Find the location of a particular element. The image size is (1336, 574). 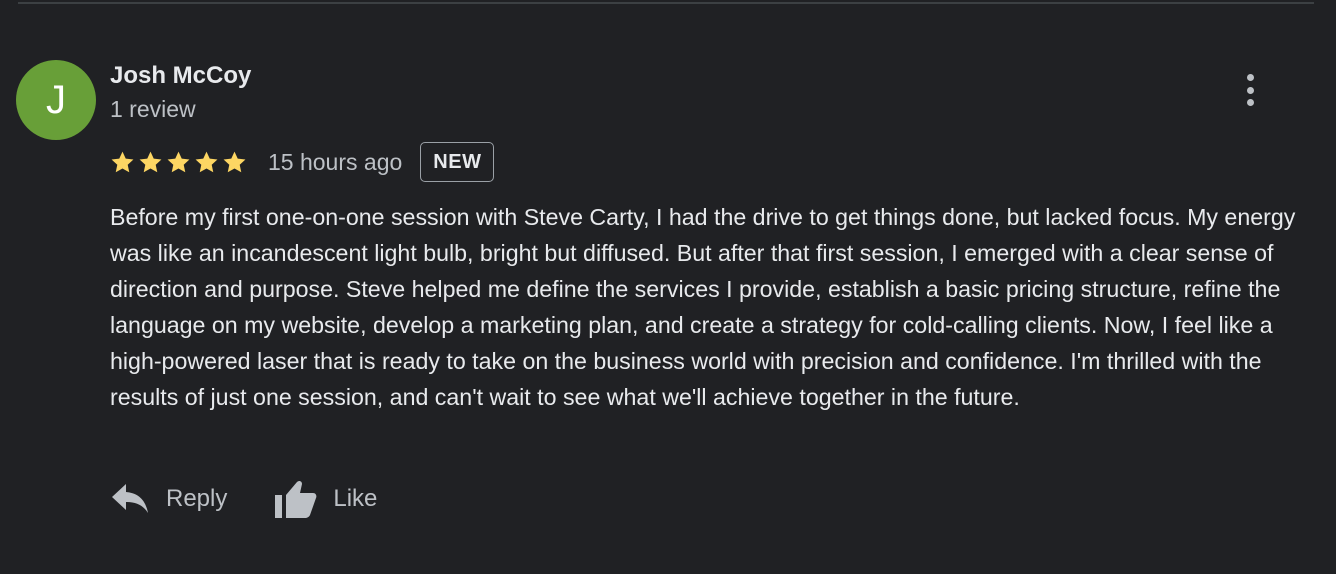

review-time: 15 hours ago is located at coordinates (335, 161).